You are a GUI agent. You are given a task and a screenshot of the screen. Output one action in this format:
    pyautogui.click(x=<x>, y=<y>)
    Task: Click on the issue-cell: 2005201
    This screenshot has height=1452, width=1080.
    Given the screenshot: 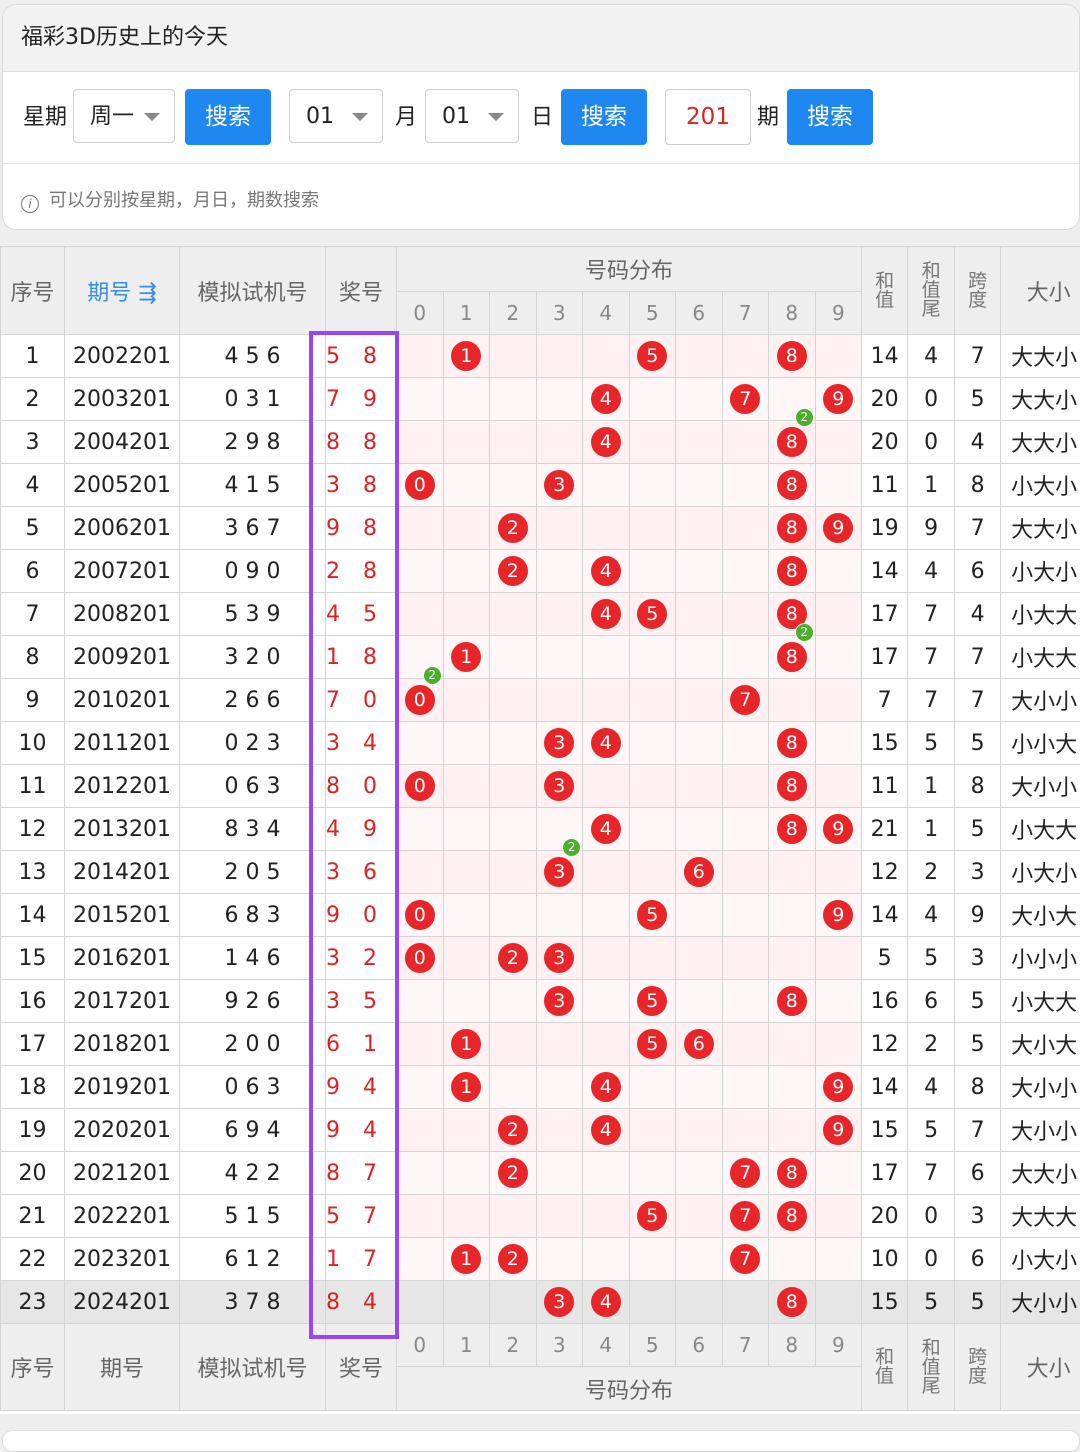 What is the action you would take?
    pyautogui.click(x=122, y=485)
    